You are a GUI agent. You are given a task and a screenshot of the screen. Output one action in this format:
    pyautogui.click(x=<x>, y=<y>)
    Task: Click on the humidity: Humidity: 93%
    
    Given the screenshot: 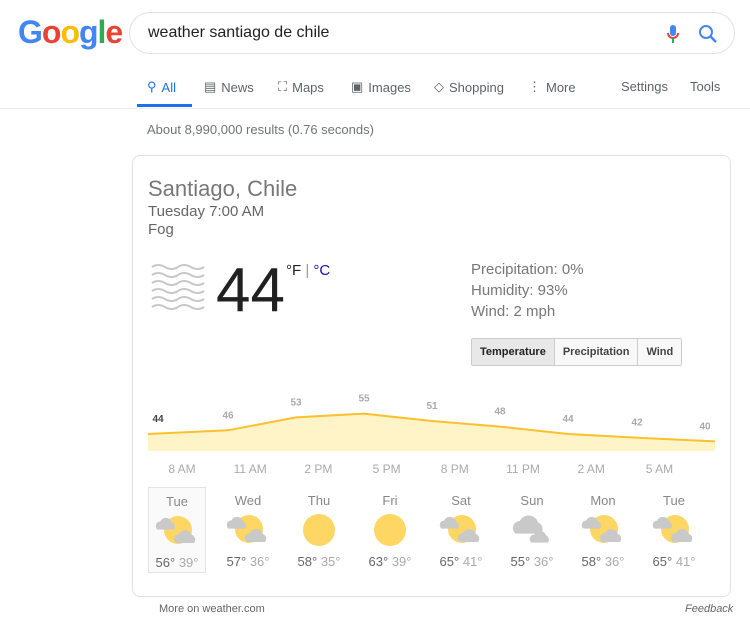 What is the action you would take?
    pyautogui.click(x=519, y=290)
    